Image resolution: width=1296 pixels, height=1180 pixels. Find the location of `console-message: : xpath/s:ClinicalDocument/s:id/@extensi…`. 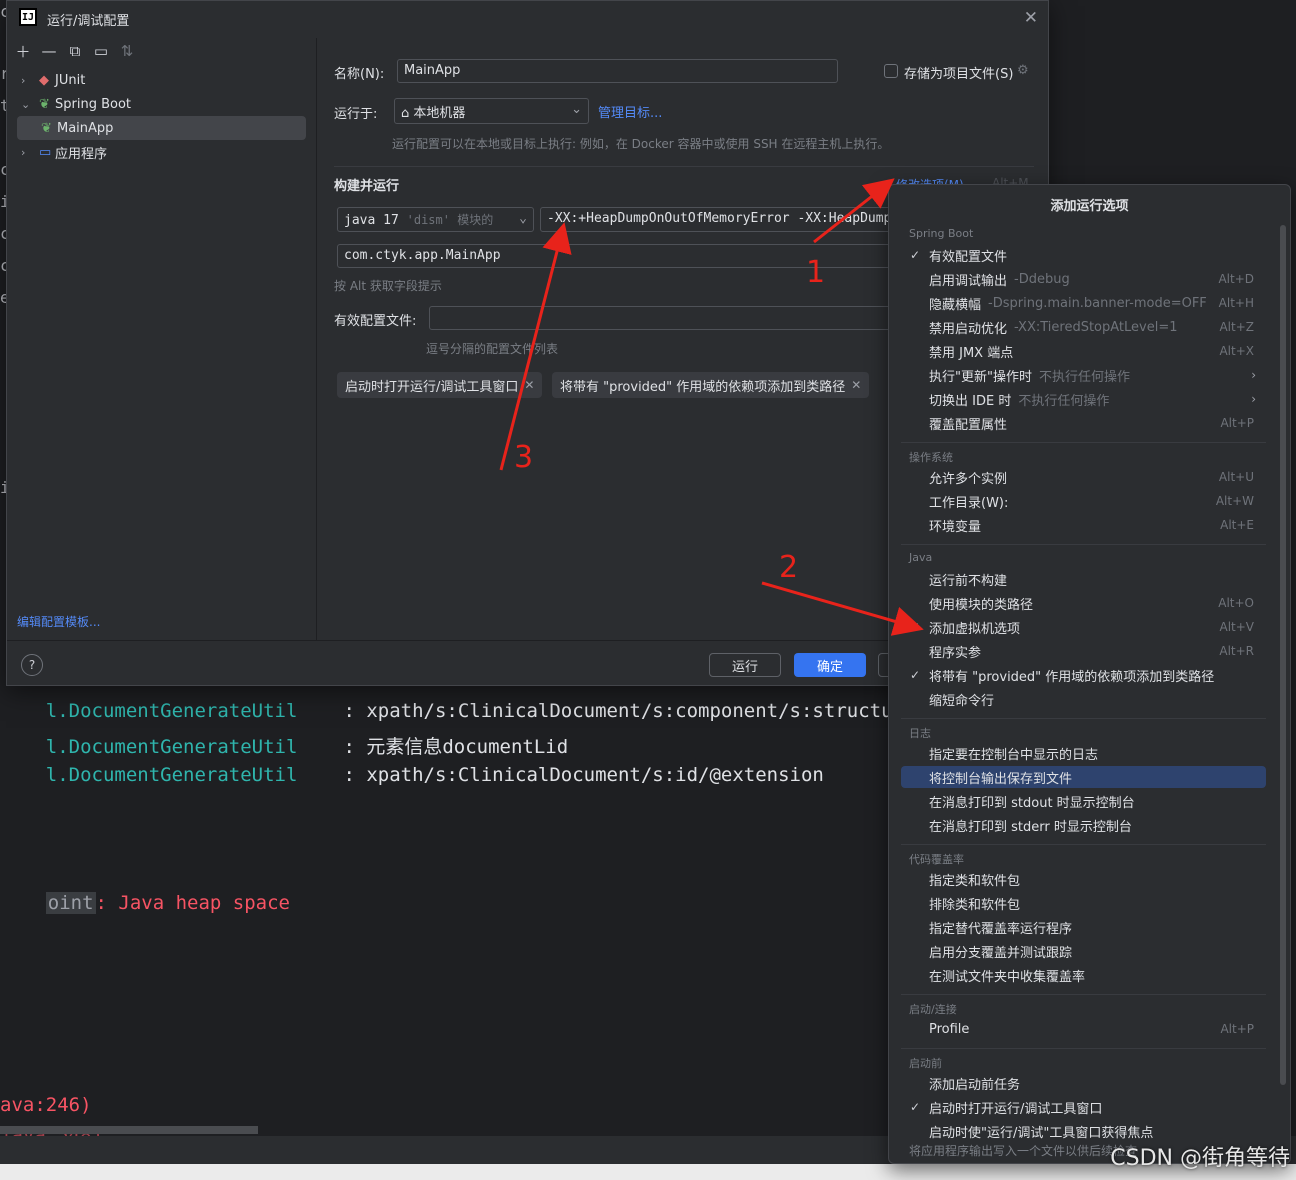

console-message: : xpath/s:ClinicalDocument/s:id/@extensi… is located at coordinates (583, 775).